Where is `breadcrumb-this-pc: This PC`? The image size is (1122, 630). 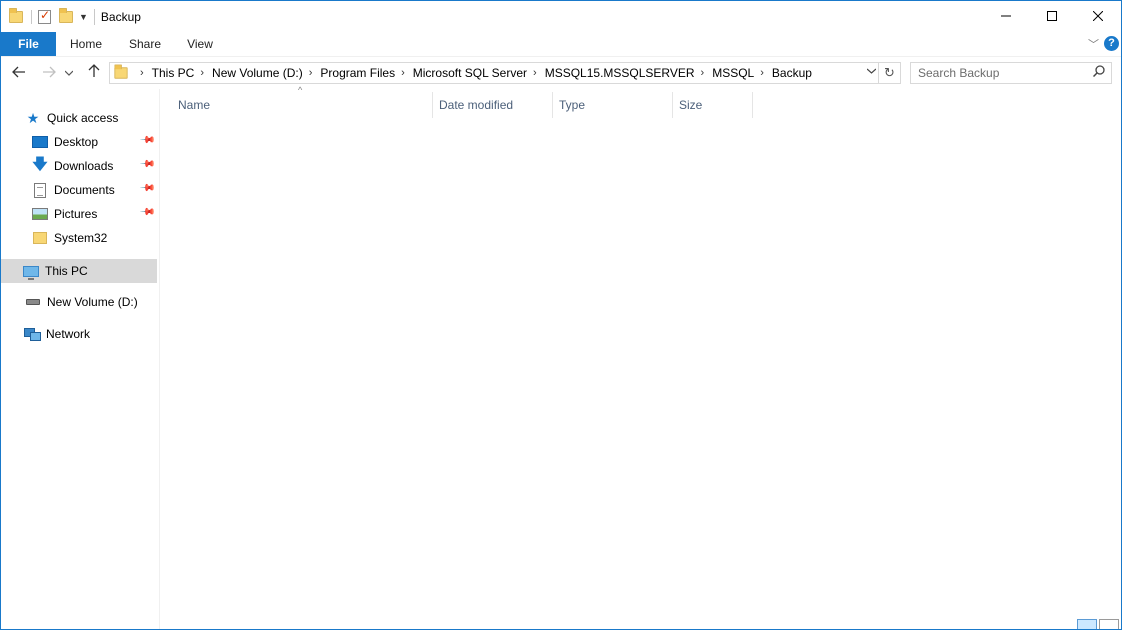 breadcrumb-this-pc: This PC is located at coordinates (173, 73).